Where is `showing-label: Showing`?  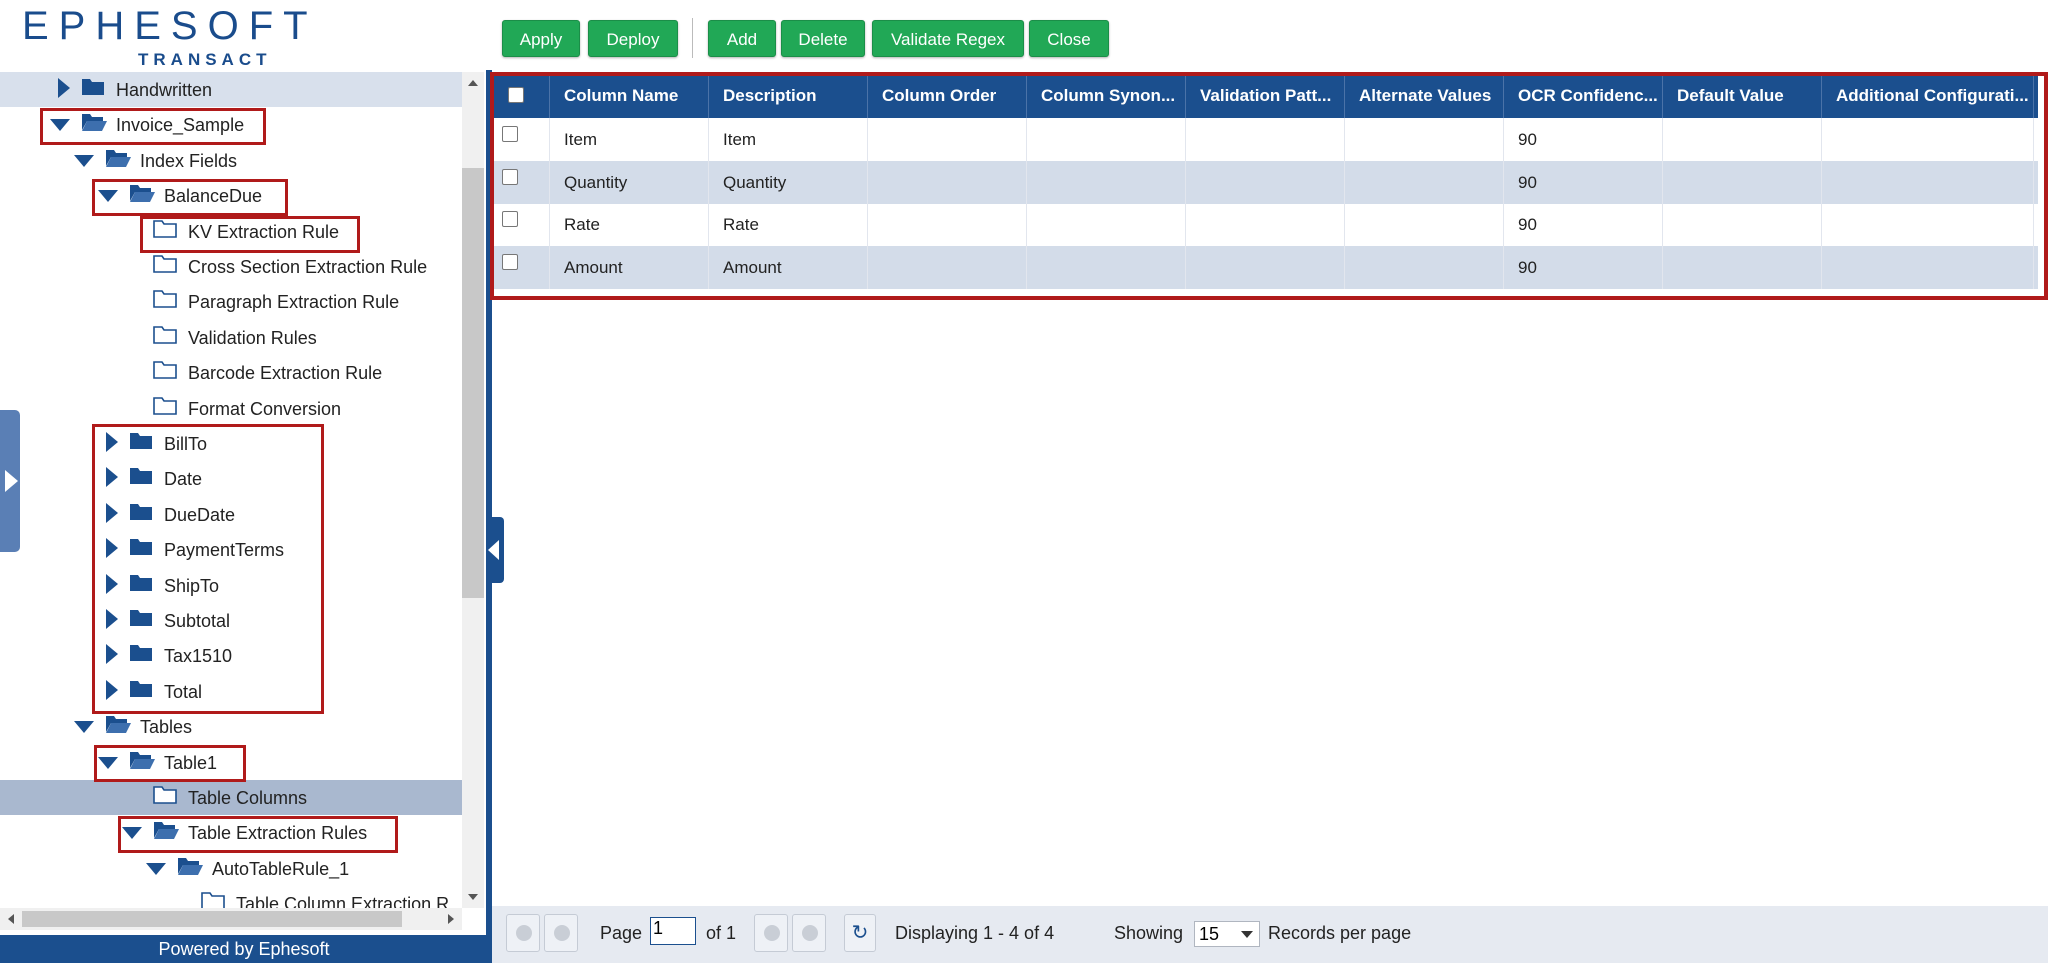 showing-label: Showing is located at coordinates (1149, 933).